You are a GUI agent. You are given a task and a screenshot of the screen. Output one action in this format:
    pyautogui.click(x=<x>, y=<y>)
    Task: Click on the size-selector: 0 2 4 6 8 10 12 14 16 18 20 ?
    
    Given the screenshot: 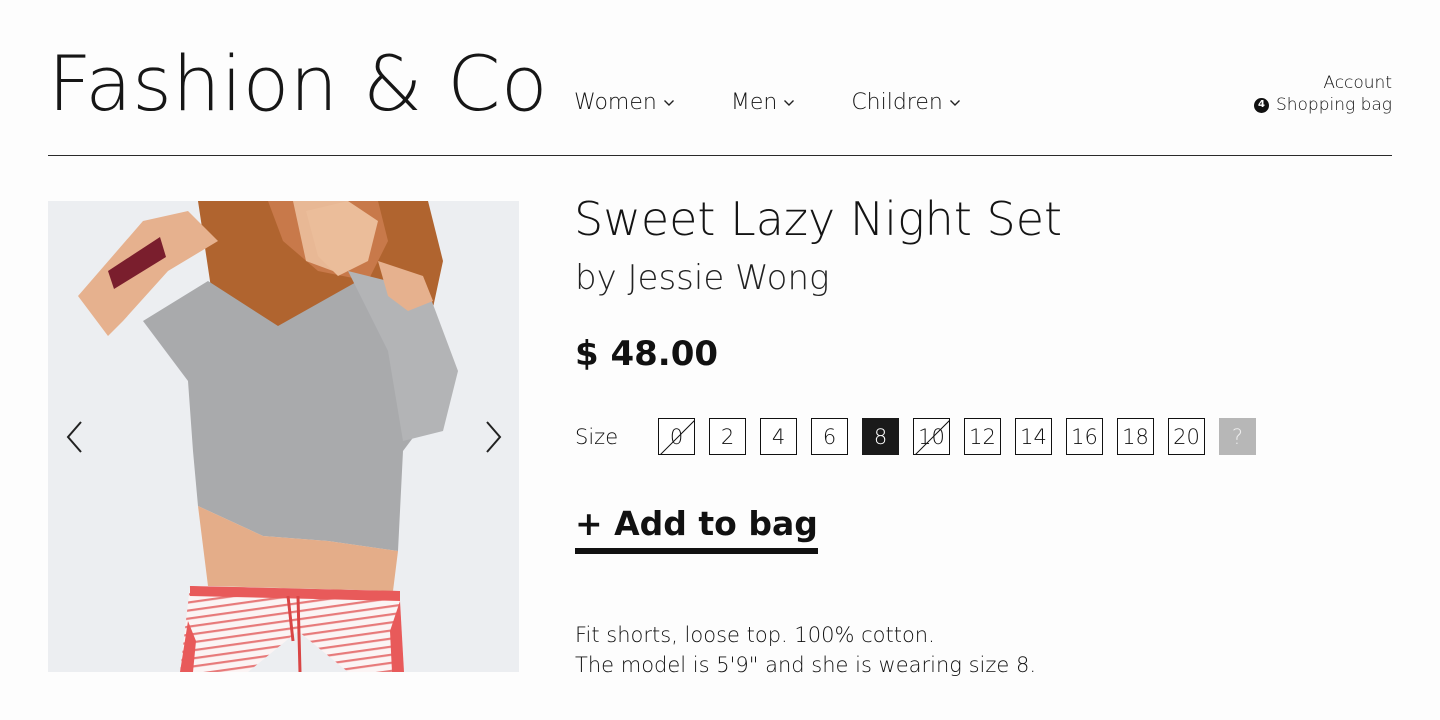 What is the action you would take?
    pyautogui.click(x=964, y=436)
    